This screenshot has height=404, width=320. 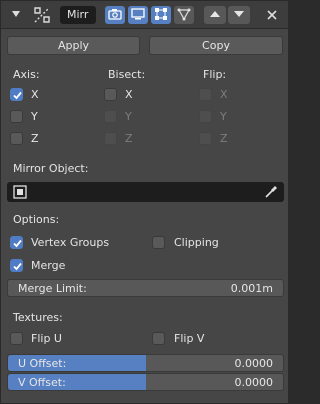 What do you see at coordinates (251, 288) in the screenshot?
I see `merge-limit-value: 0.001m` at bounding box center [251, 288].